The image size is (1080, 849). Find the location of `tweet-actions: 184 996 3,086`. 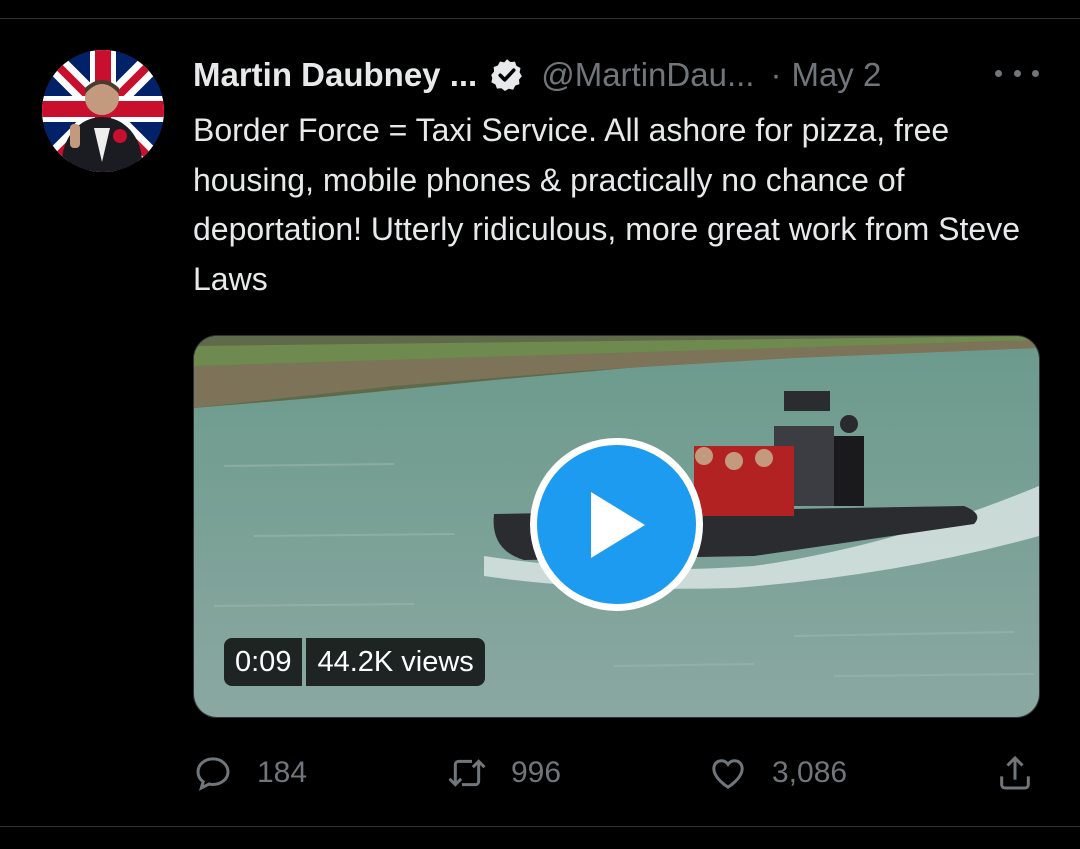

tweet-actions: 184 996 3,086 is located at coordinates (540, 773).